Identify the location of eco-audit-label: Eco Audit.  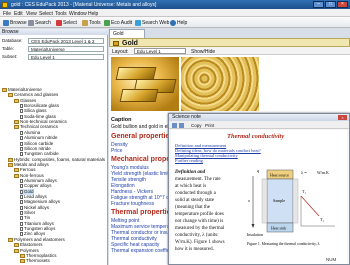
(122, 22).